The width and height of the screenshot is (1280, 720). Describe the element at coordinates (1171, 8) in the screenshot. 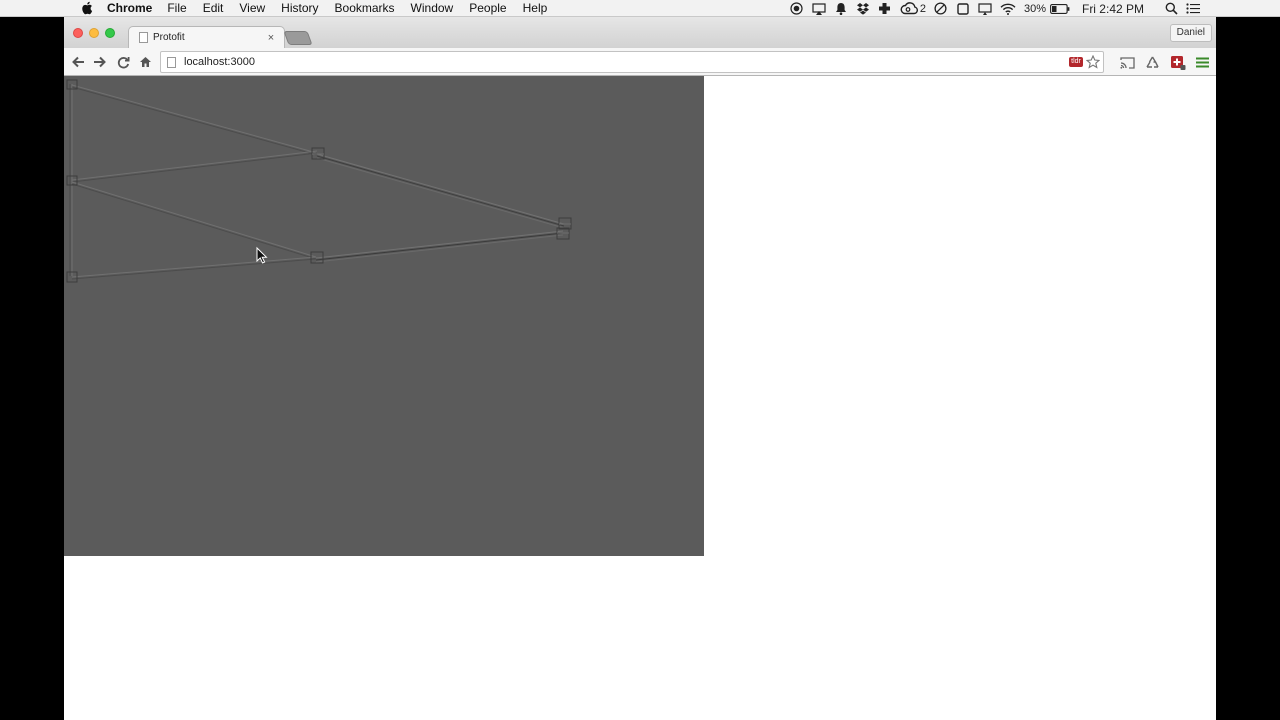

I see `spotlight-search-icon` at that location.